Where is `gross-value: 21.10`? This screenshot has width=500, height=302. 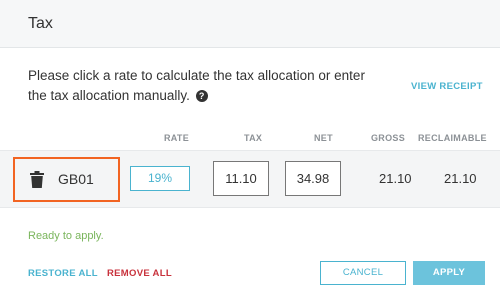 gross-value: 21.10 is located at coordinates (395, 178).